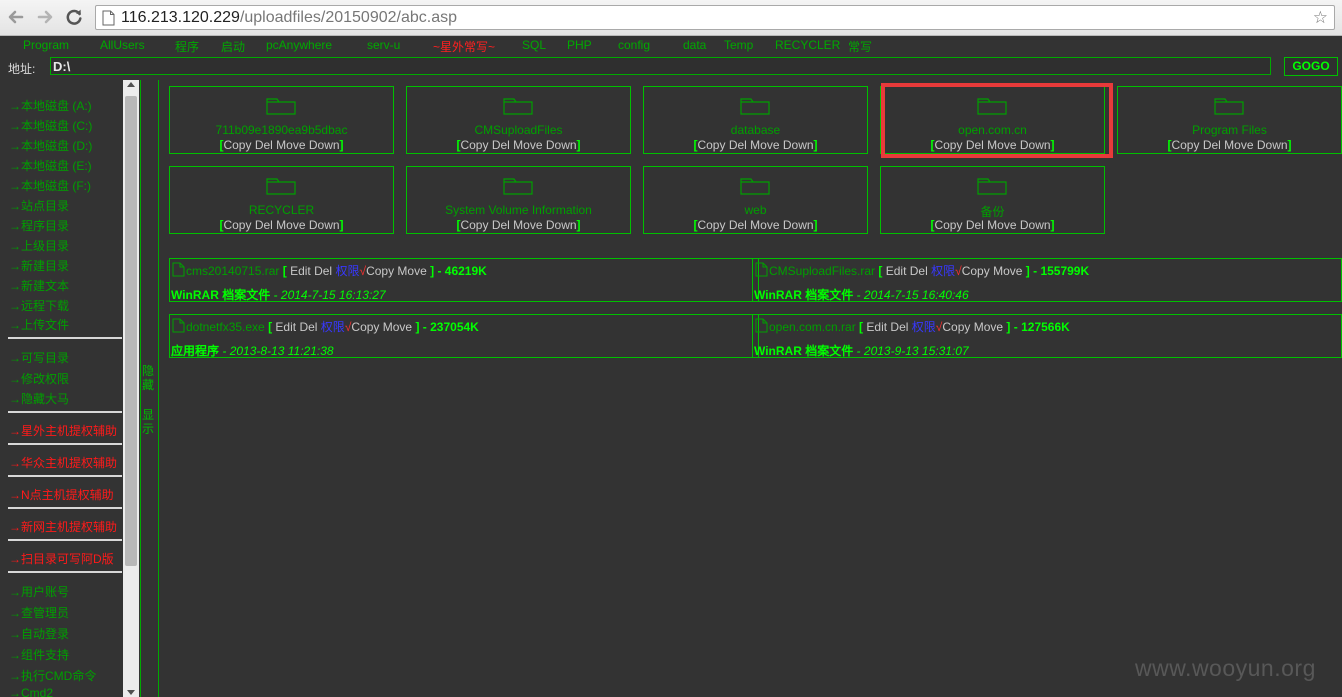  Describe the element at coordinates (39, 357) in the screenshot. I see `link-writable-dir: →可写目录` at that location.